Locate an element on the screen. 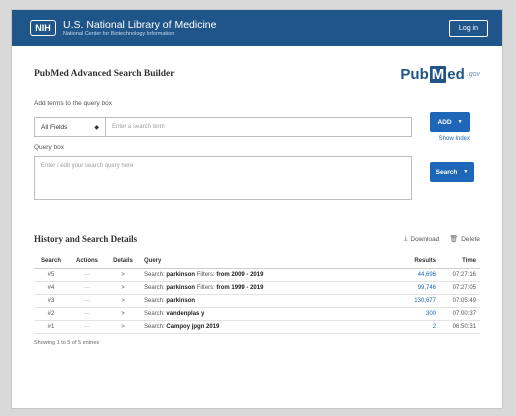 The image size is (516, 416). table-footer: Showing 1 to 5 of 5 entries is located at coordinates (67, 342).